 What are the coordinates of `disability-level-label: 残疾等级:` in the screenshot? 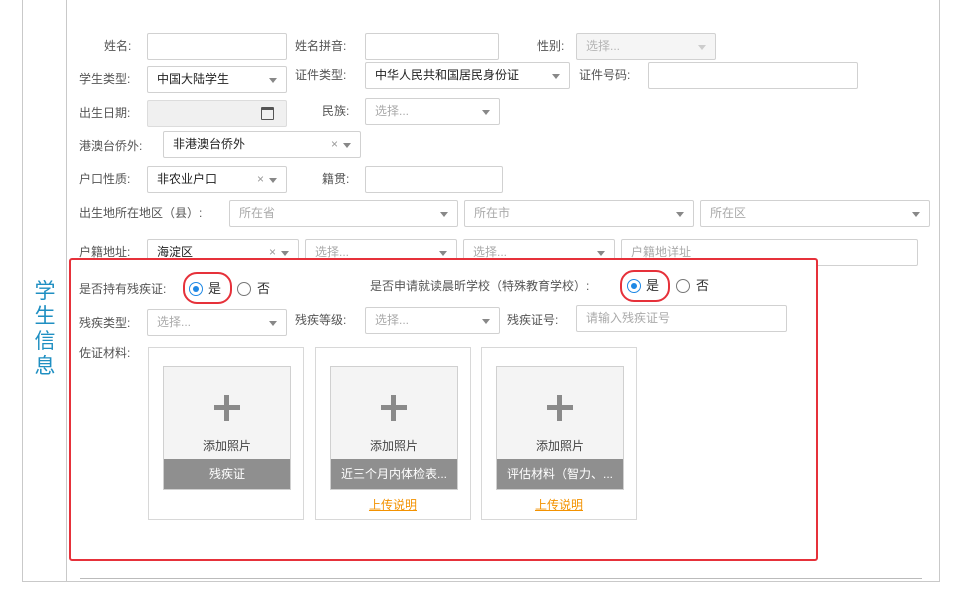 It's located at (321, 320).